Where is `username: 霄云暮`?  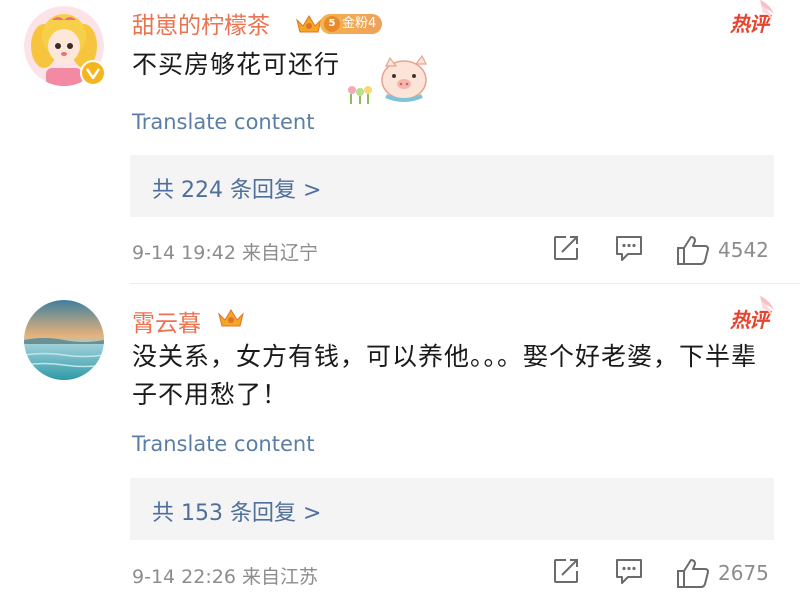
username: 霄云暮 is located at coordinates (166, 321).